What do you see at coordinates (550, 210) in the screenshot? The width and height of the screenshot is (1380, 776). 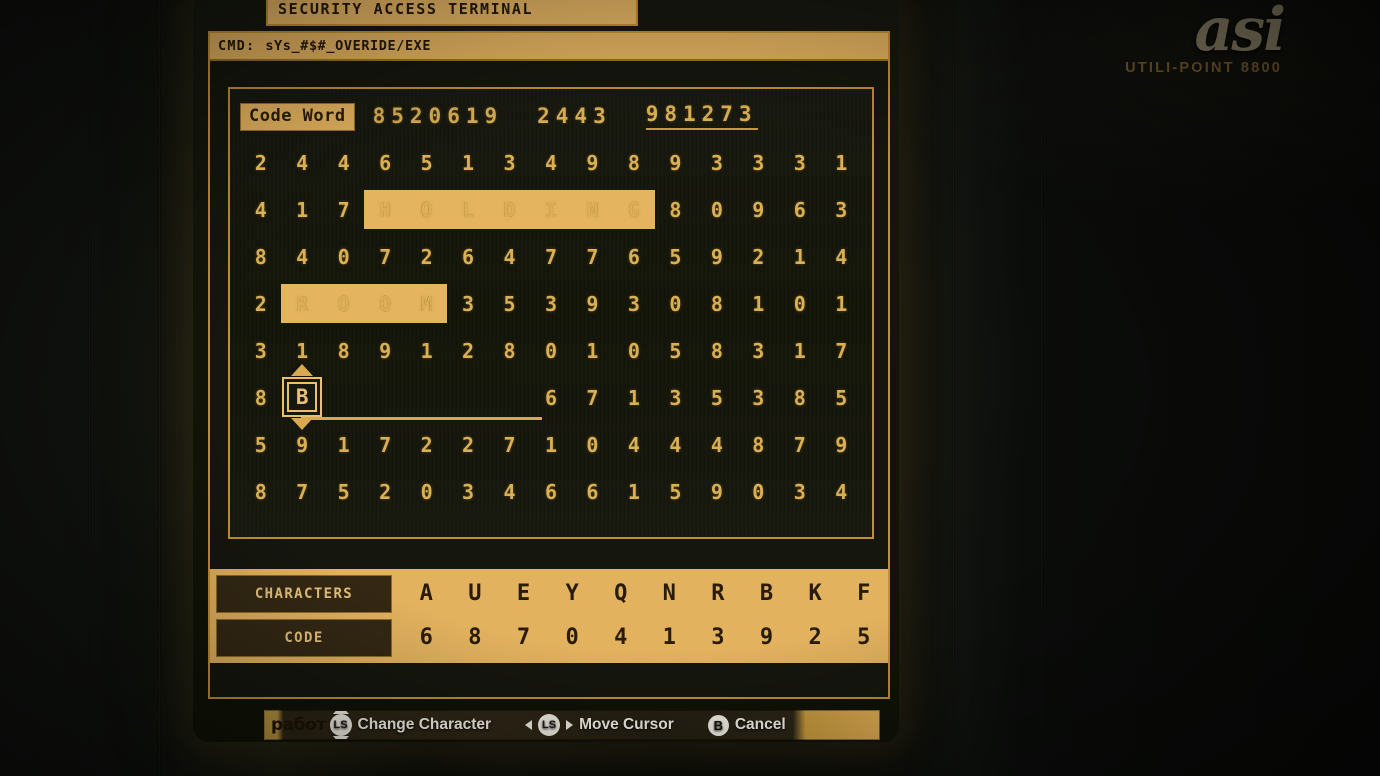 I see `code-grid-cell: I` at bounding box center [550, 210].